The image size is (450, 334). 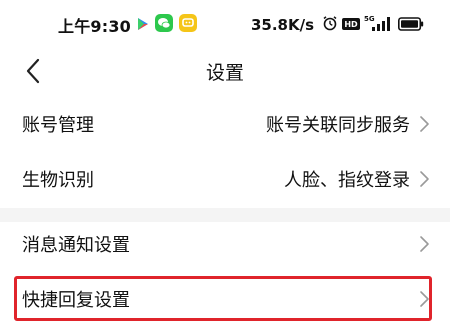 What do you see at coordinates (188, 25) in the screenshot?
I see `chat-app-icon` at bounding box center [188, 25].